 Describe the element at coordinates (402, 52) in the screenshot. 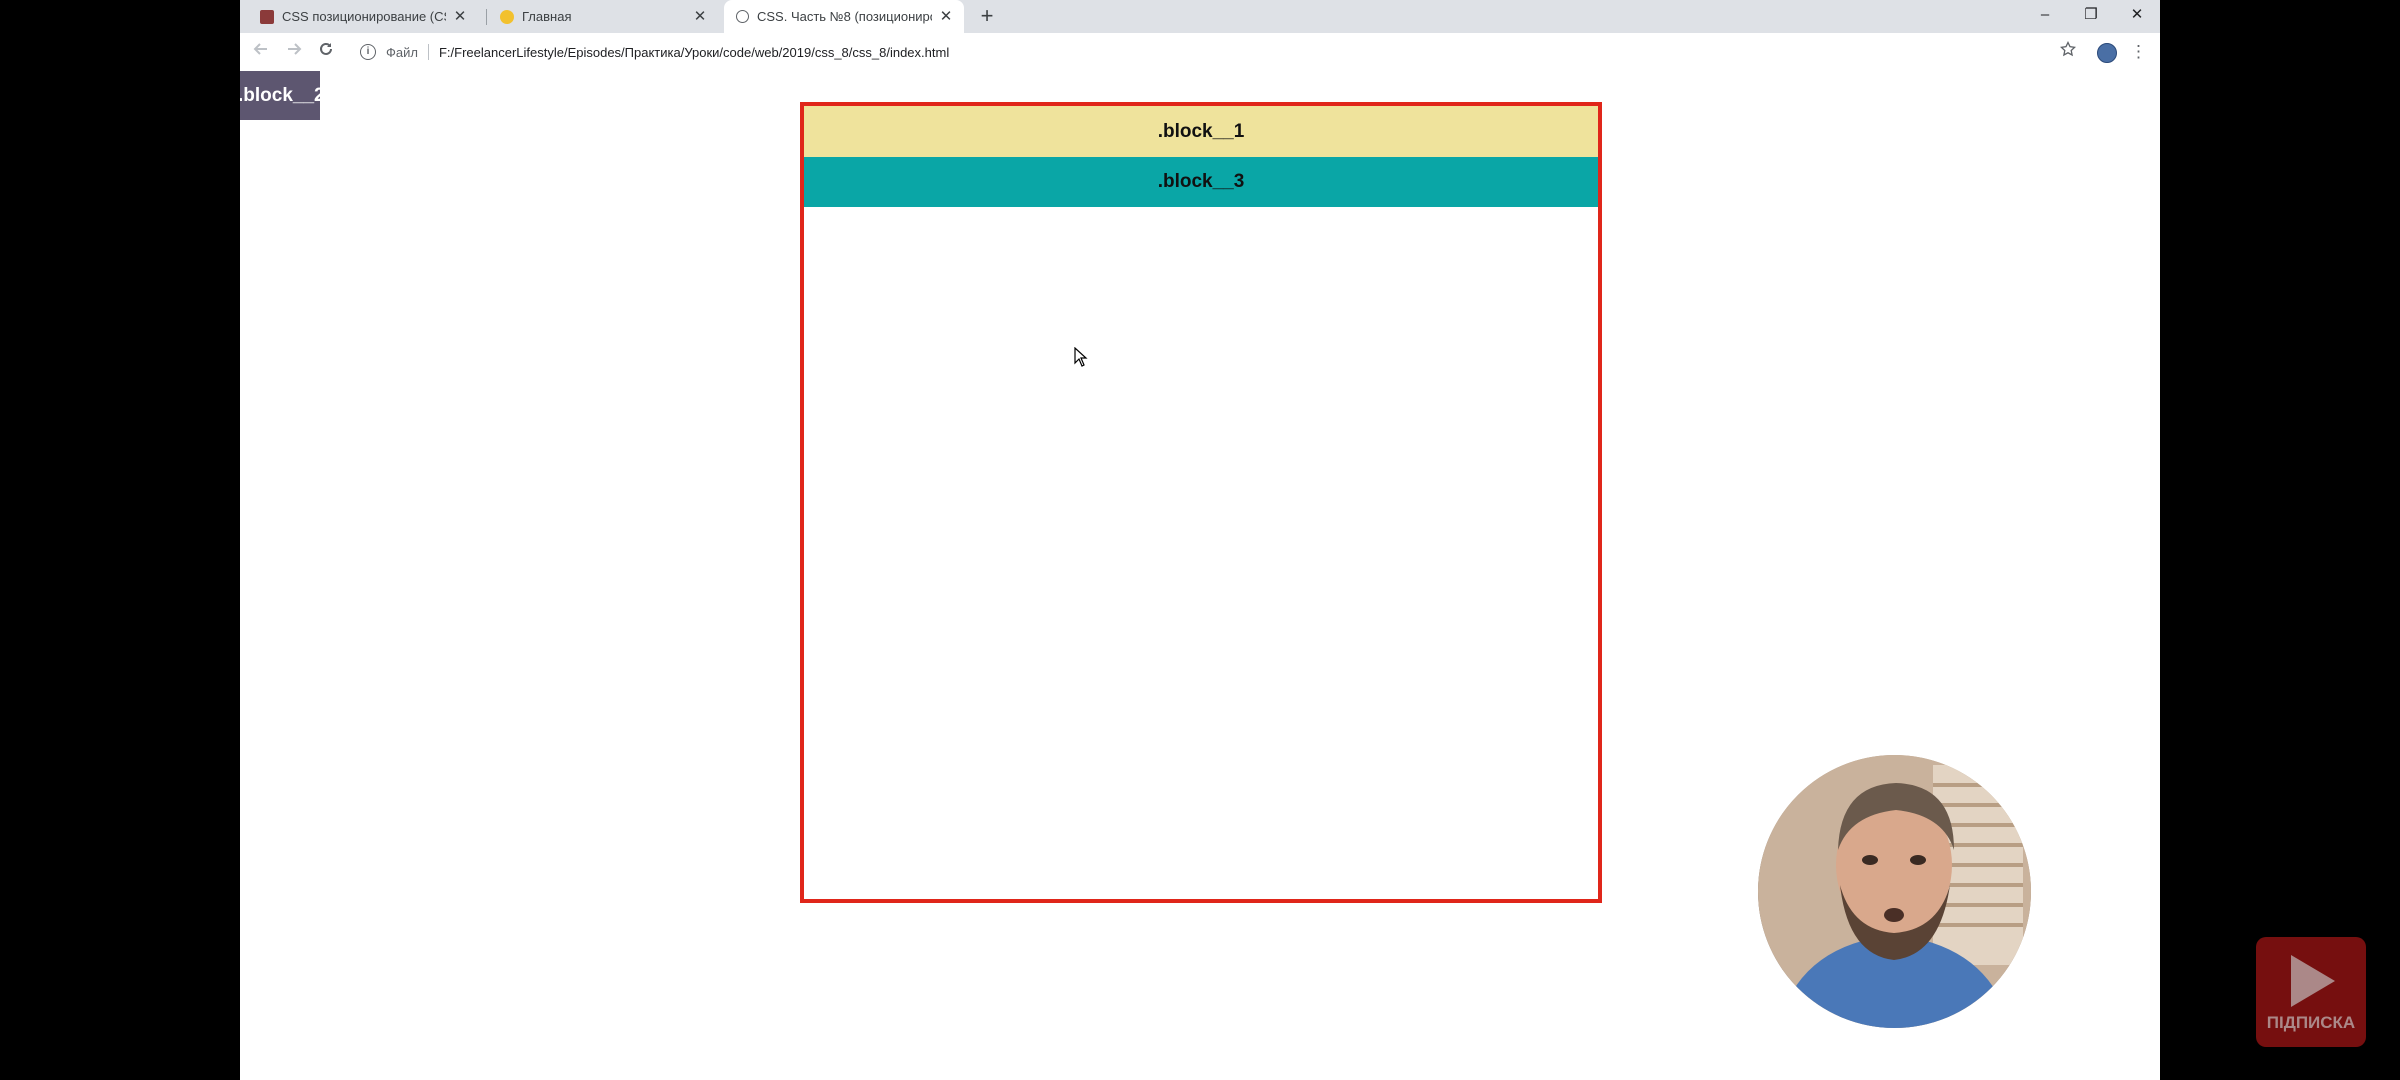

I see `file-scheme-label: Файл` at that location.